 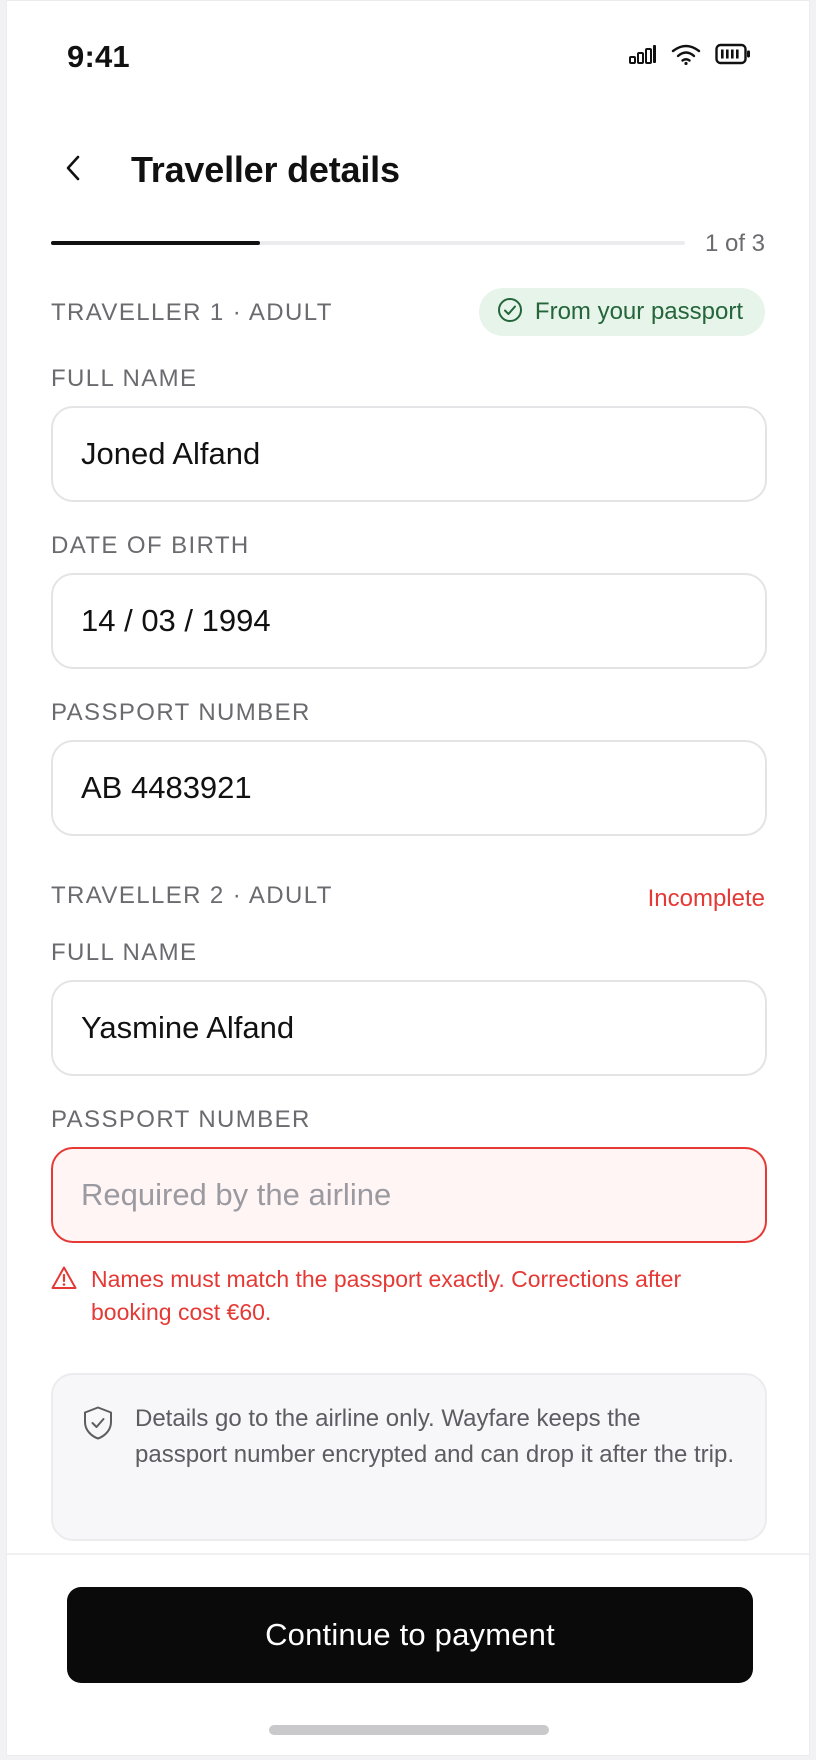 What do you see at coordinates (409, 788) in the screenshot?
I see `traveller-1-passport-input` at bounding box center [409, 788].